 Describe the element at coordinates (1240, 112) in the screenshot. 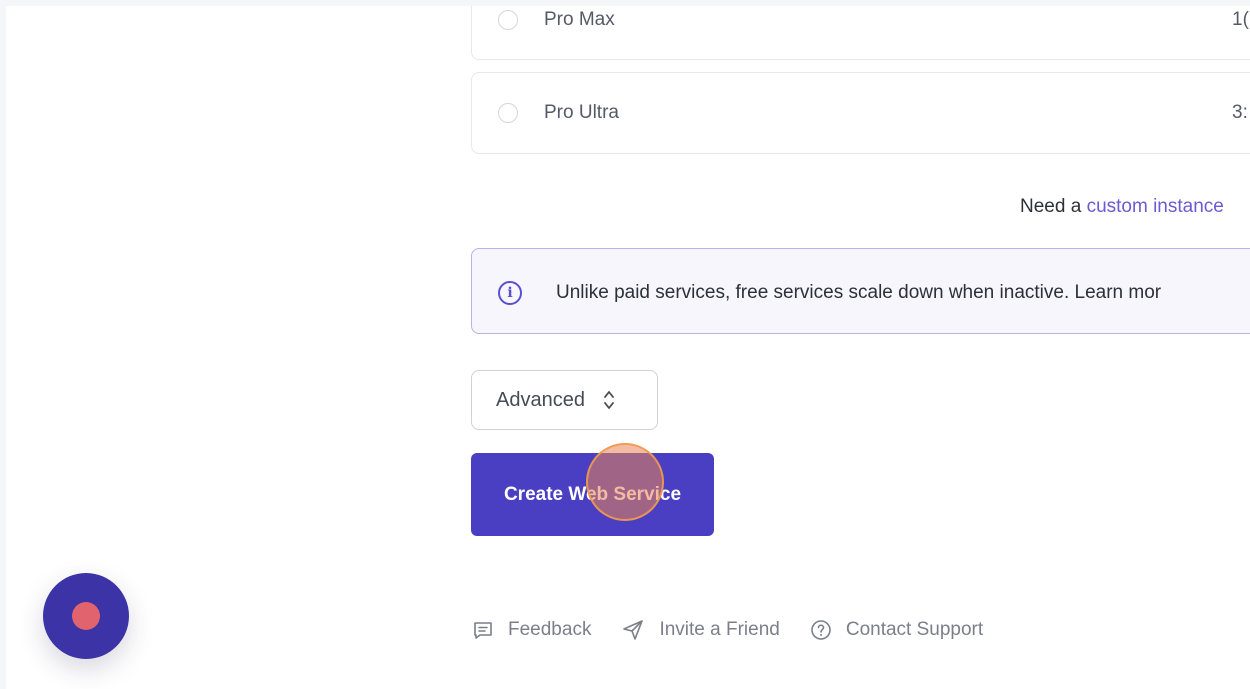

I see `plan-price: 3:` at that location.